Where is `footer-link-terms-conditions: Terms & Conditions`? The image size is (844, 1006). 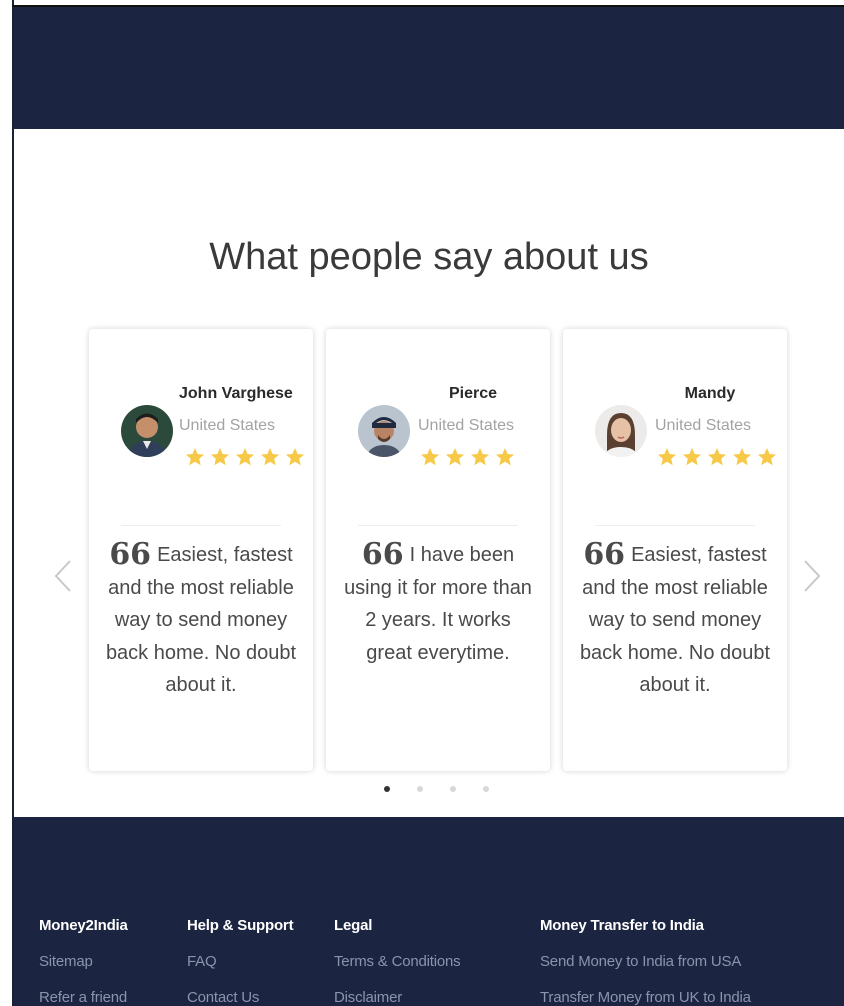
footer-link-terms-conditions: Terms & Conditions is located at coordinates (397, 961).